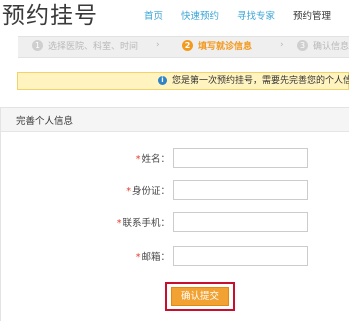  I want to click on form-row-name: *姓名：, so click(175, 158).